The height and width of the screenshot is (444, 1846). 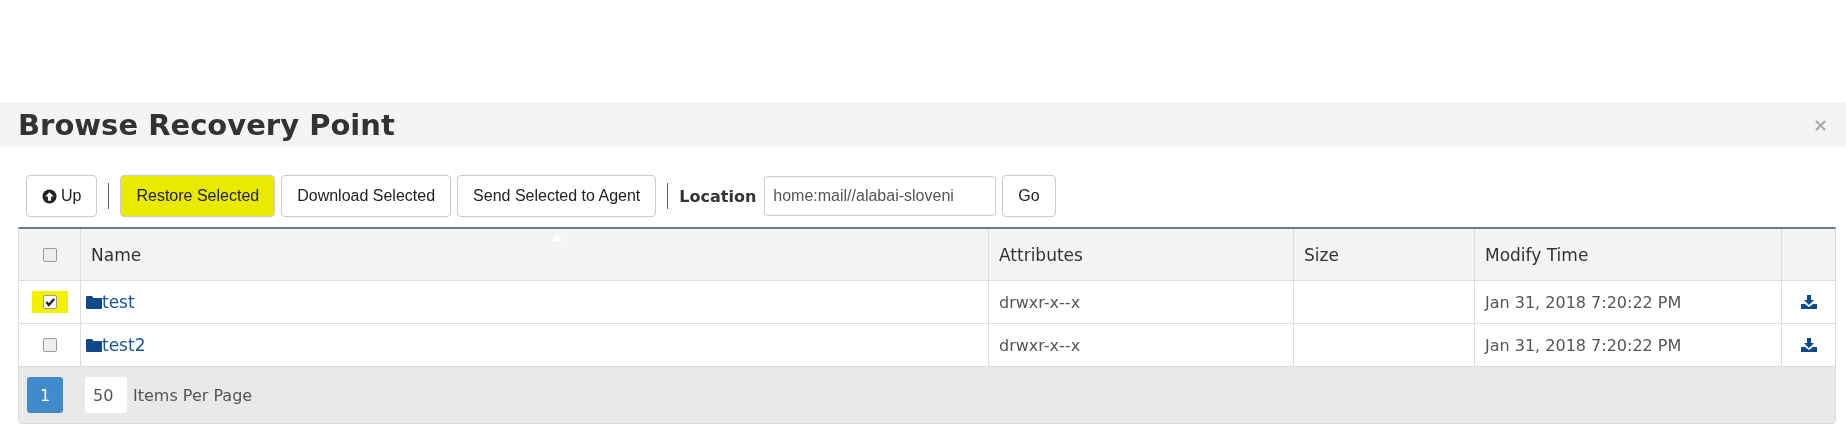 I want to click on toolbar-button: Restore Selected, so click(x=198, y=196).